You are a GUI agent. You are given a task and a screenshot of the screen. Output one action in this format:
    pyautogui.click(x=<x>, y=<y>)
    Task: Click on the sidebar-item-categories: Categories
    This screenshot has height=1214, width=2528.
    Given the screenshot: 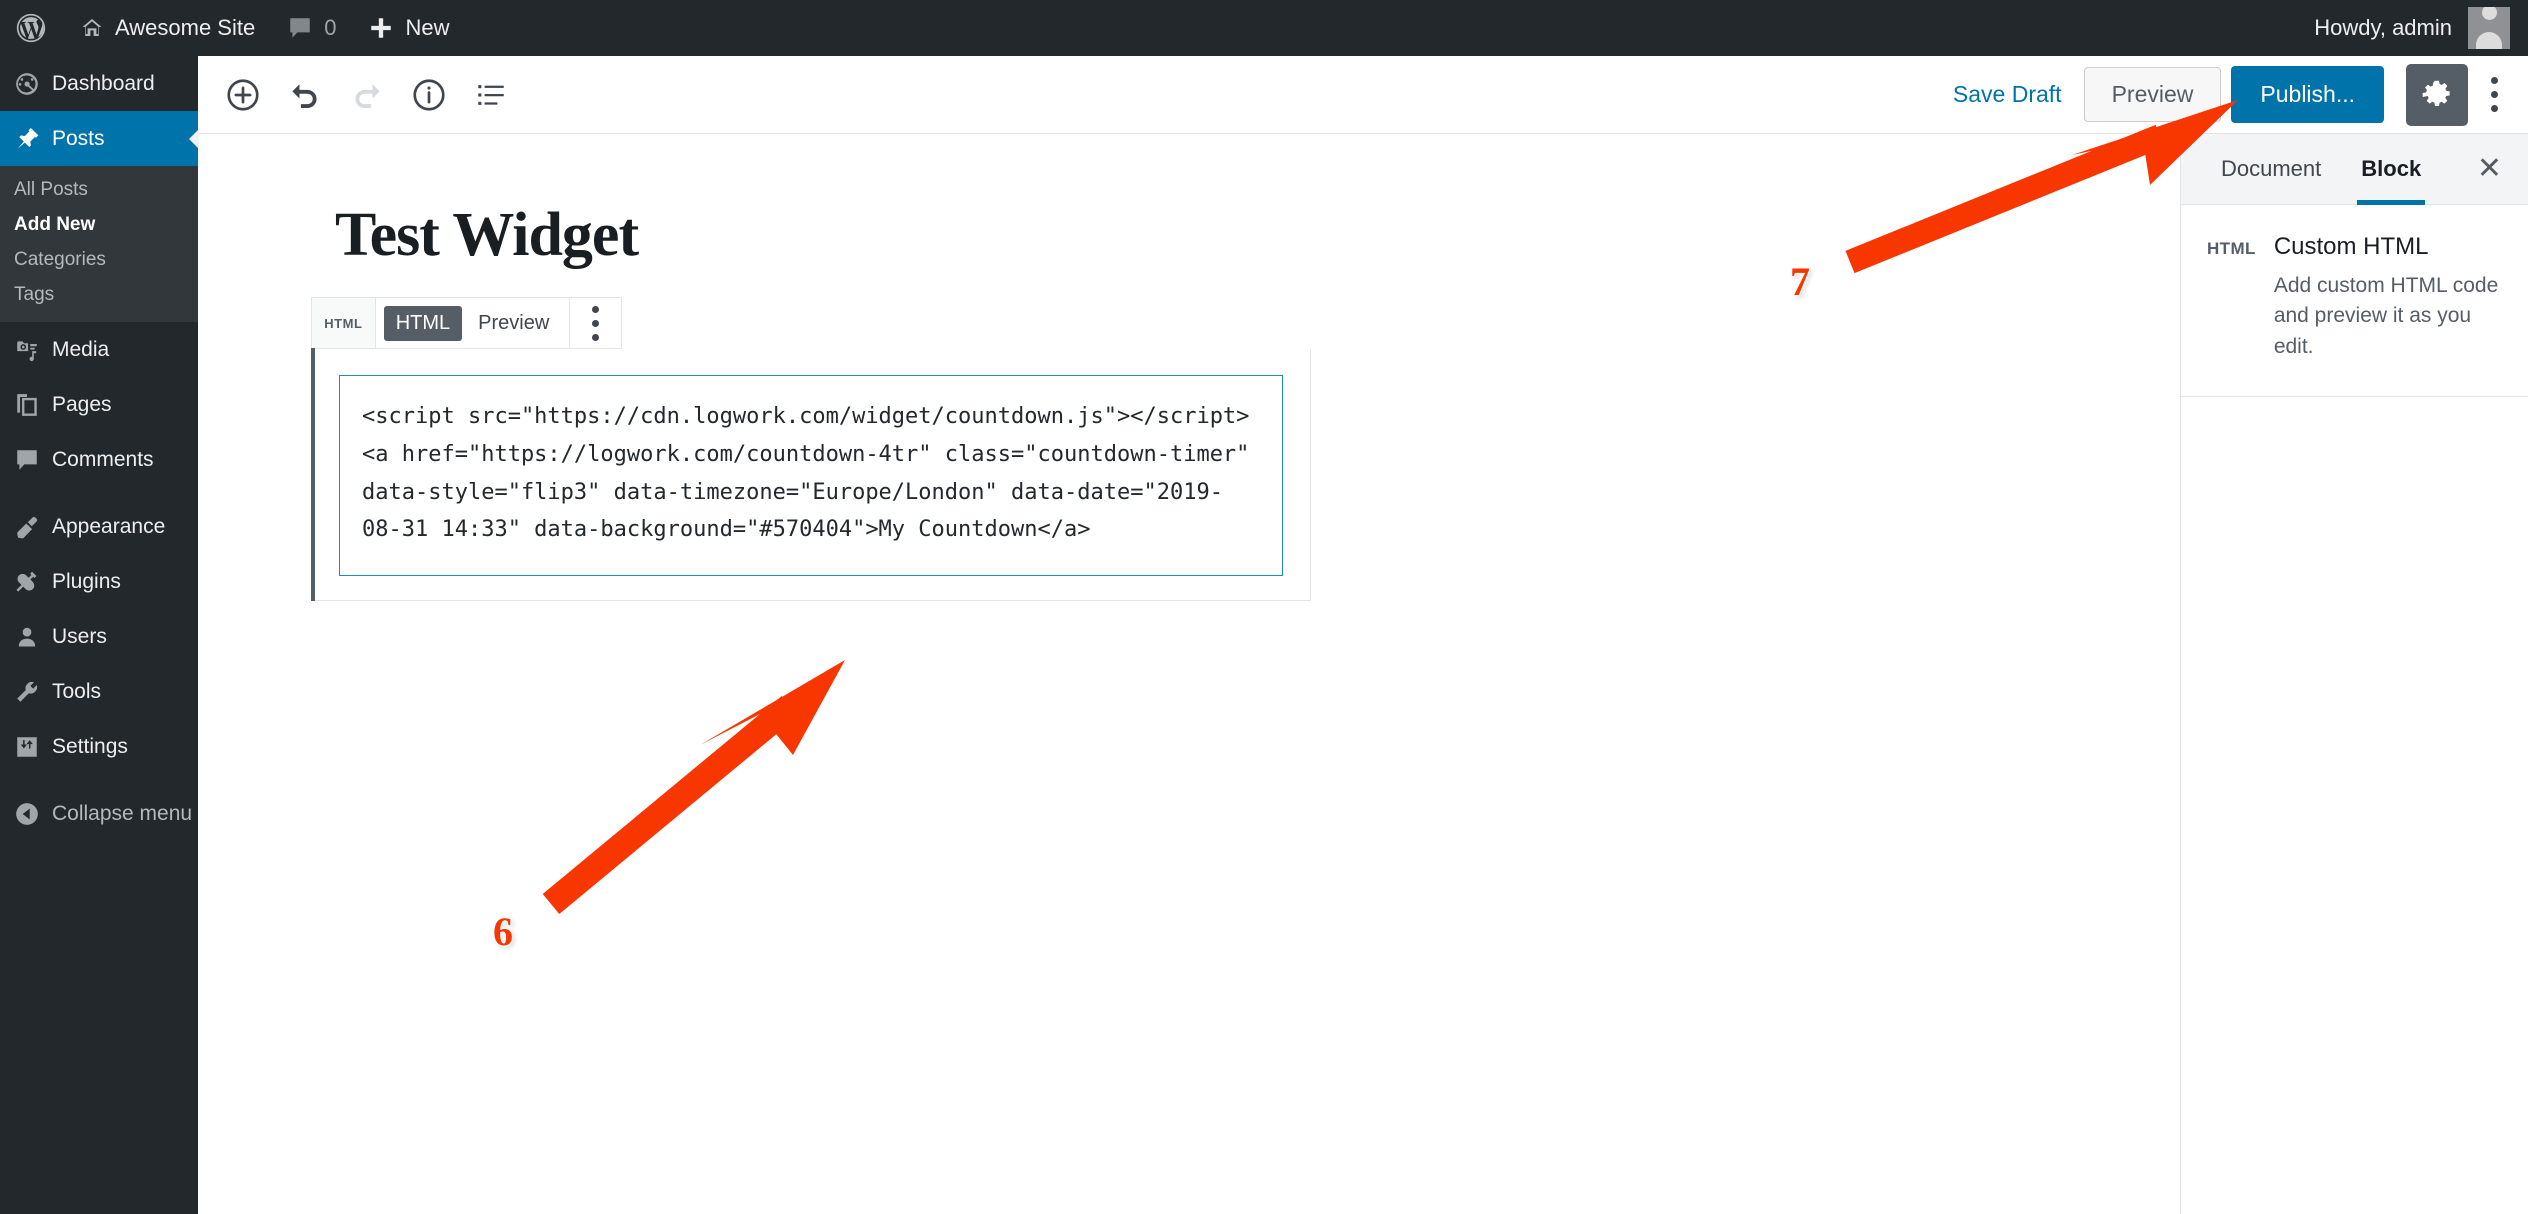 What is the action you would take?
    pyautogui.click(x=99, y=259)
    